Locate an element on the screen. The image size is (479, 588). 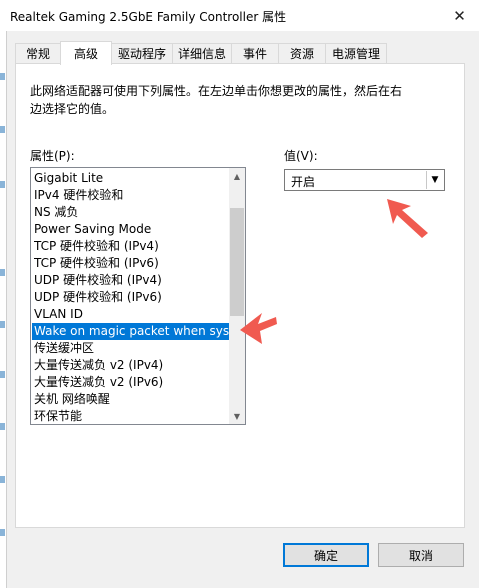
list-item-selected: Wake on magic packet when system is located at coordinates (131, 331).